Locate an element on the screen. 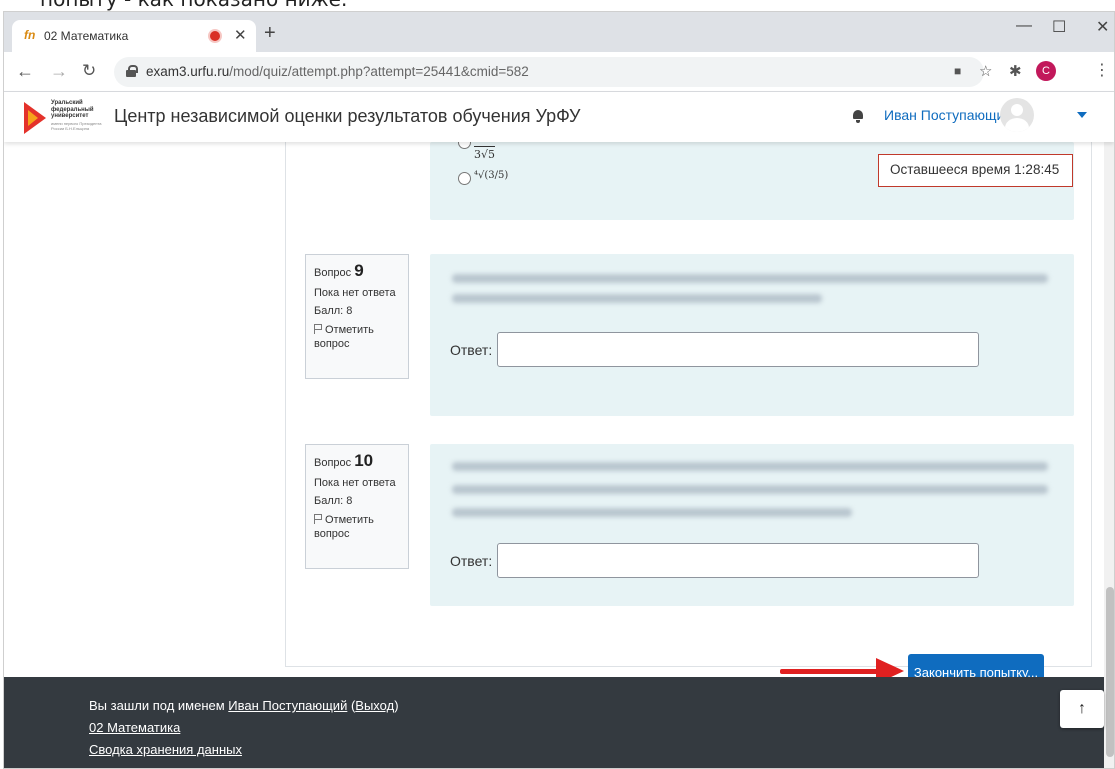 This screenshot has height=769, width=1115. extensions-puzzle-icon: ✱ is located at coordinates (1015, 71).